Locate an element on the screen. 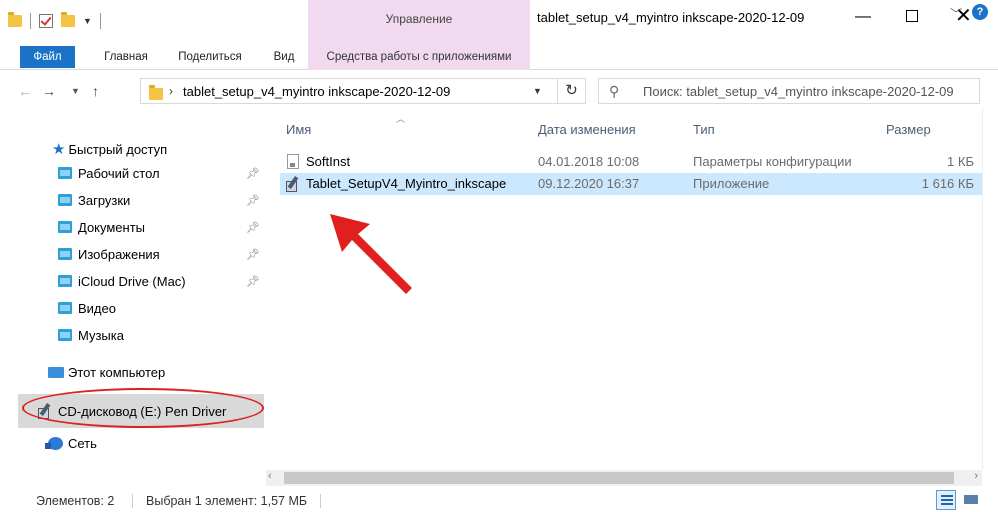 The width and height of the screenshot is (998, 512). star-icon: ★ is located at coordinates (59, 149).